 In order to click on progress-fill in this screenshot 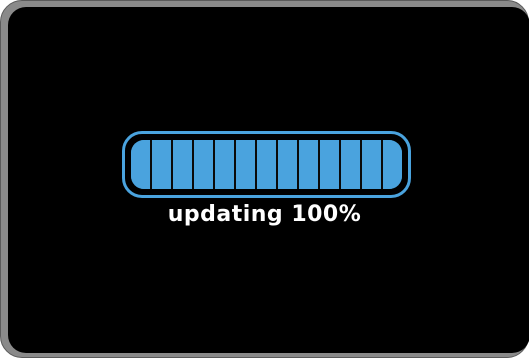, I will do `click(266, 164)`.